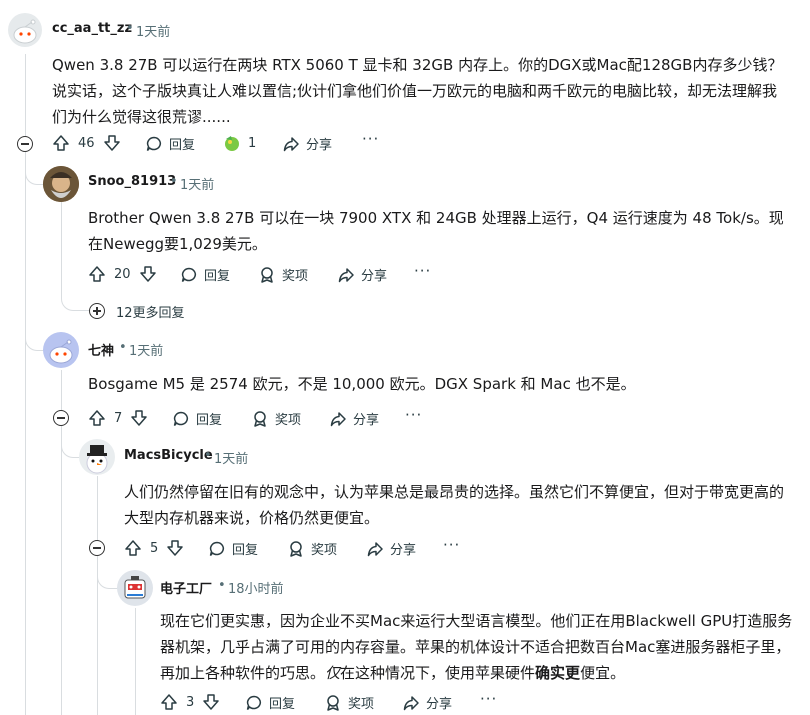  I want to click on vote-count: 3, so click(190, 702).